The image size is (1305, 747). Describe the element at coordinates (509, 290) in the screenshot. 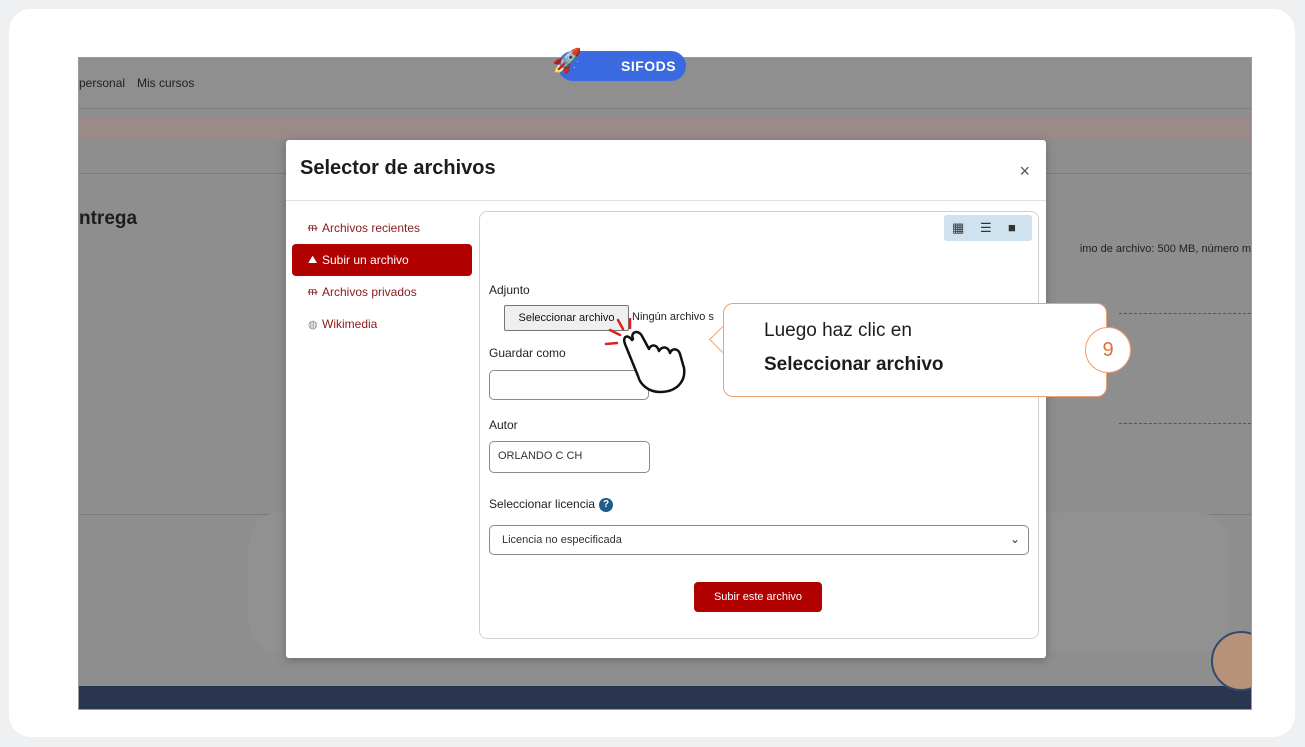

I see `adjunto-label: Adjunto` at that location.